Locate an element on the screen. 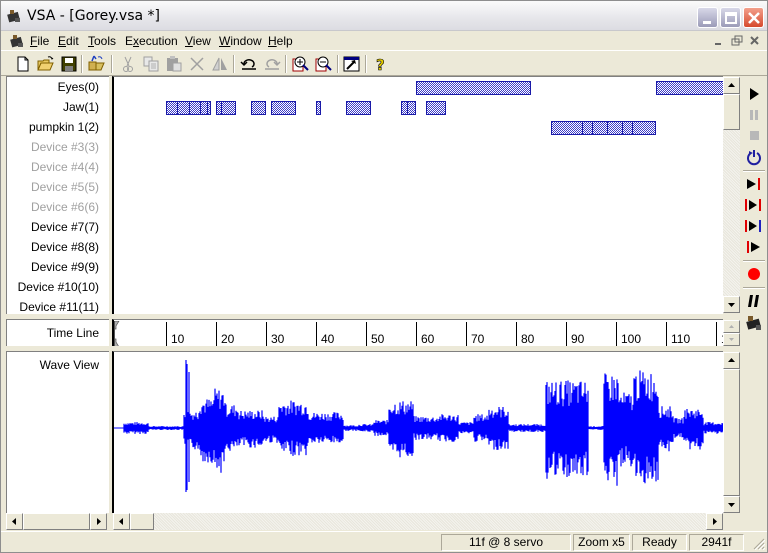  spin-down-button is located at coordinates (731, 339).